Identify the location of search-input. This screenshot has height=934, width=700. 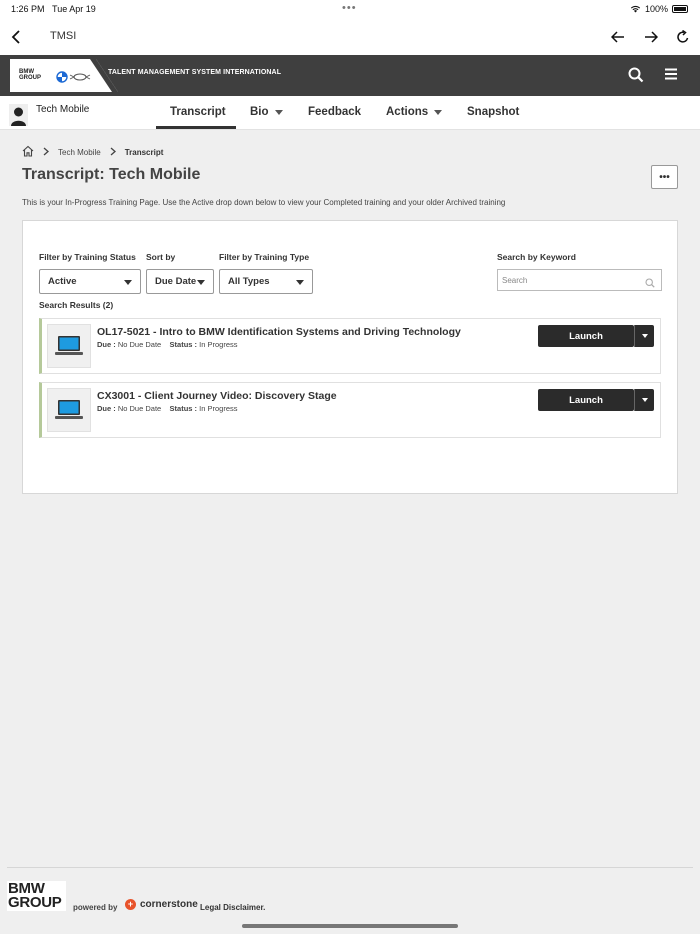
(568, 280).